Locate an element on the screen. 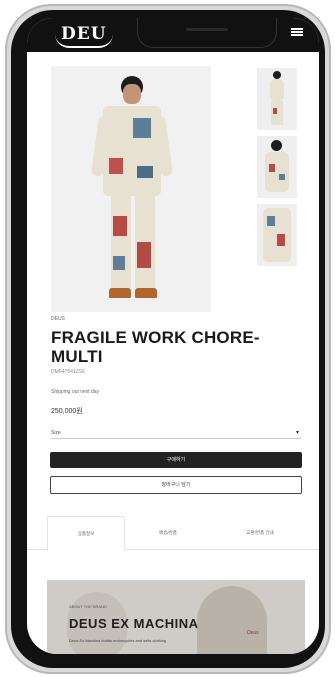 The width and height of the screenshot is (335, 677). tab-shipping: 배송/반품 is located at coordinates (168, 533).